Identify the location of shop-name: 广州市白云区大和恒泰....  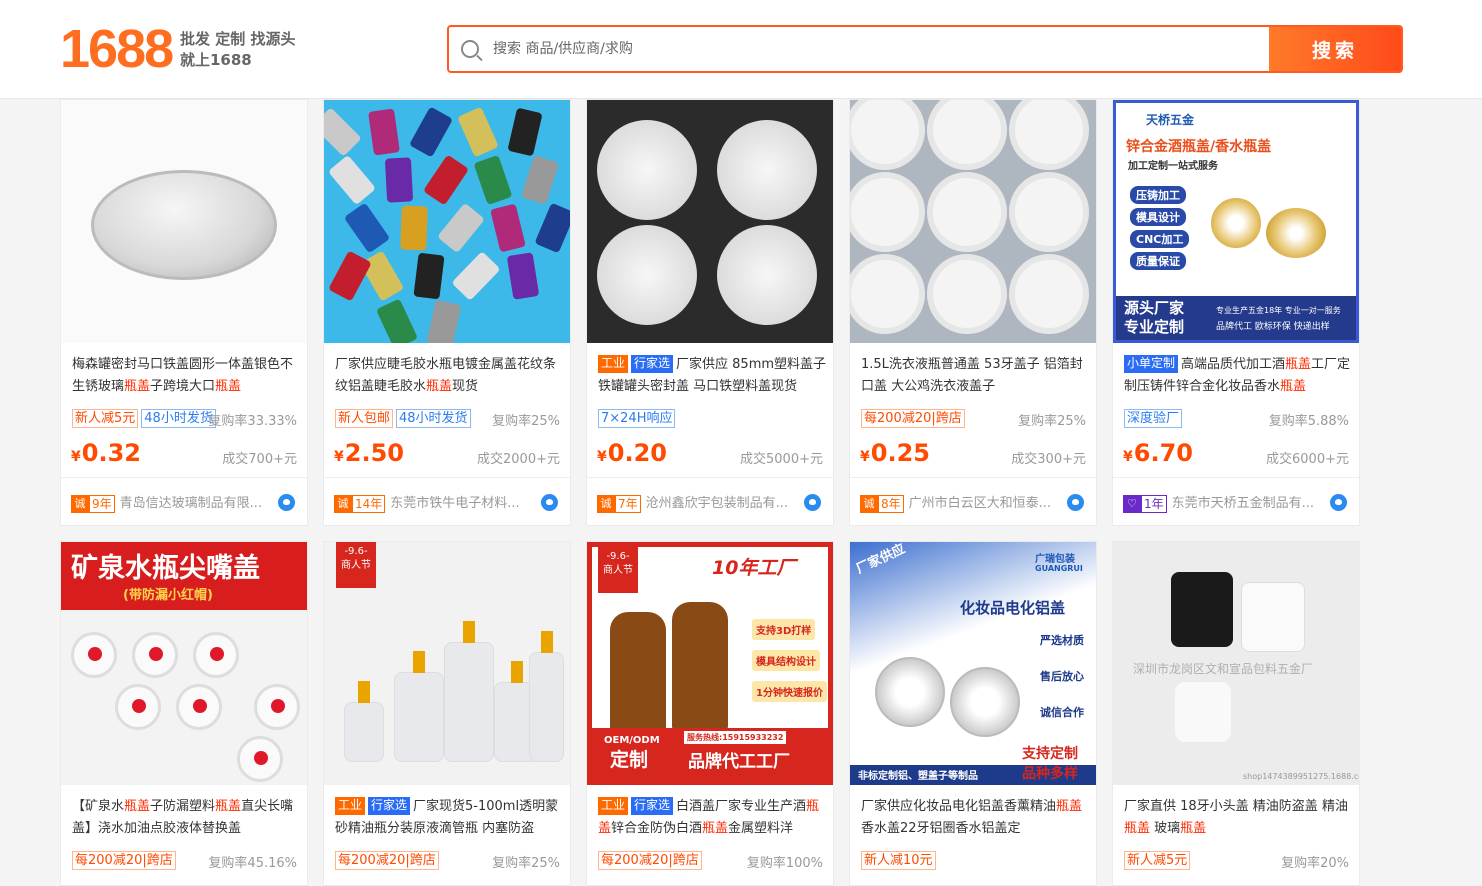
(980, 503).